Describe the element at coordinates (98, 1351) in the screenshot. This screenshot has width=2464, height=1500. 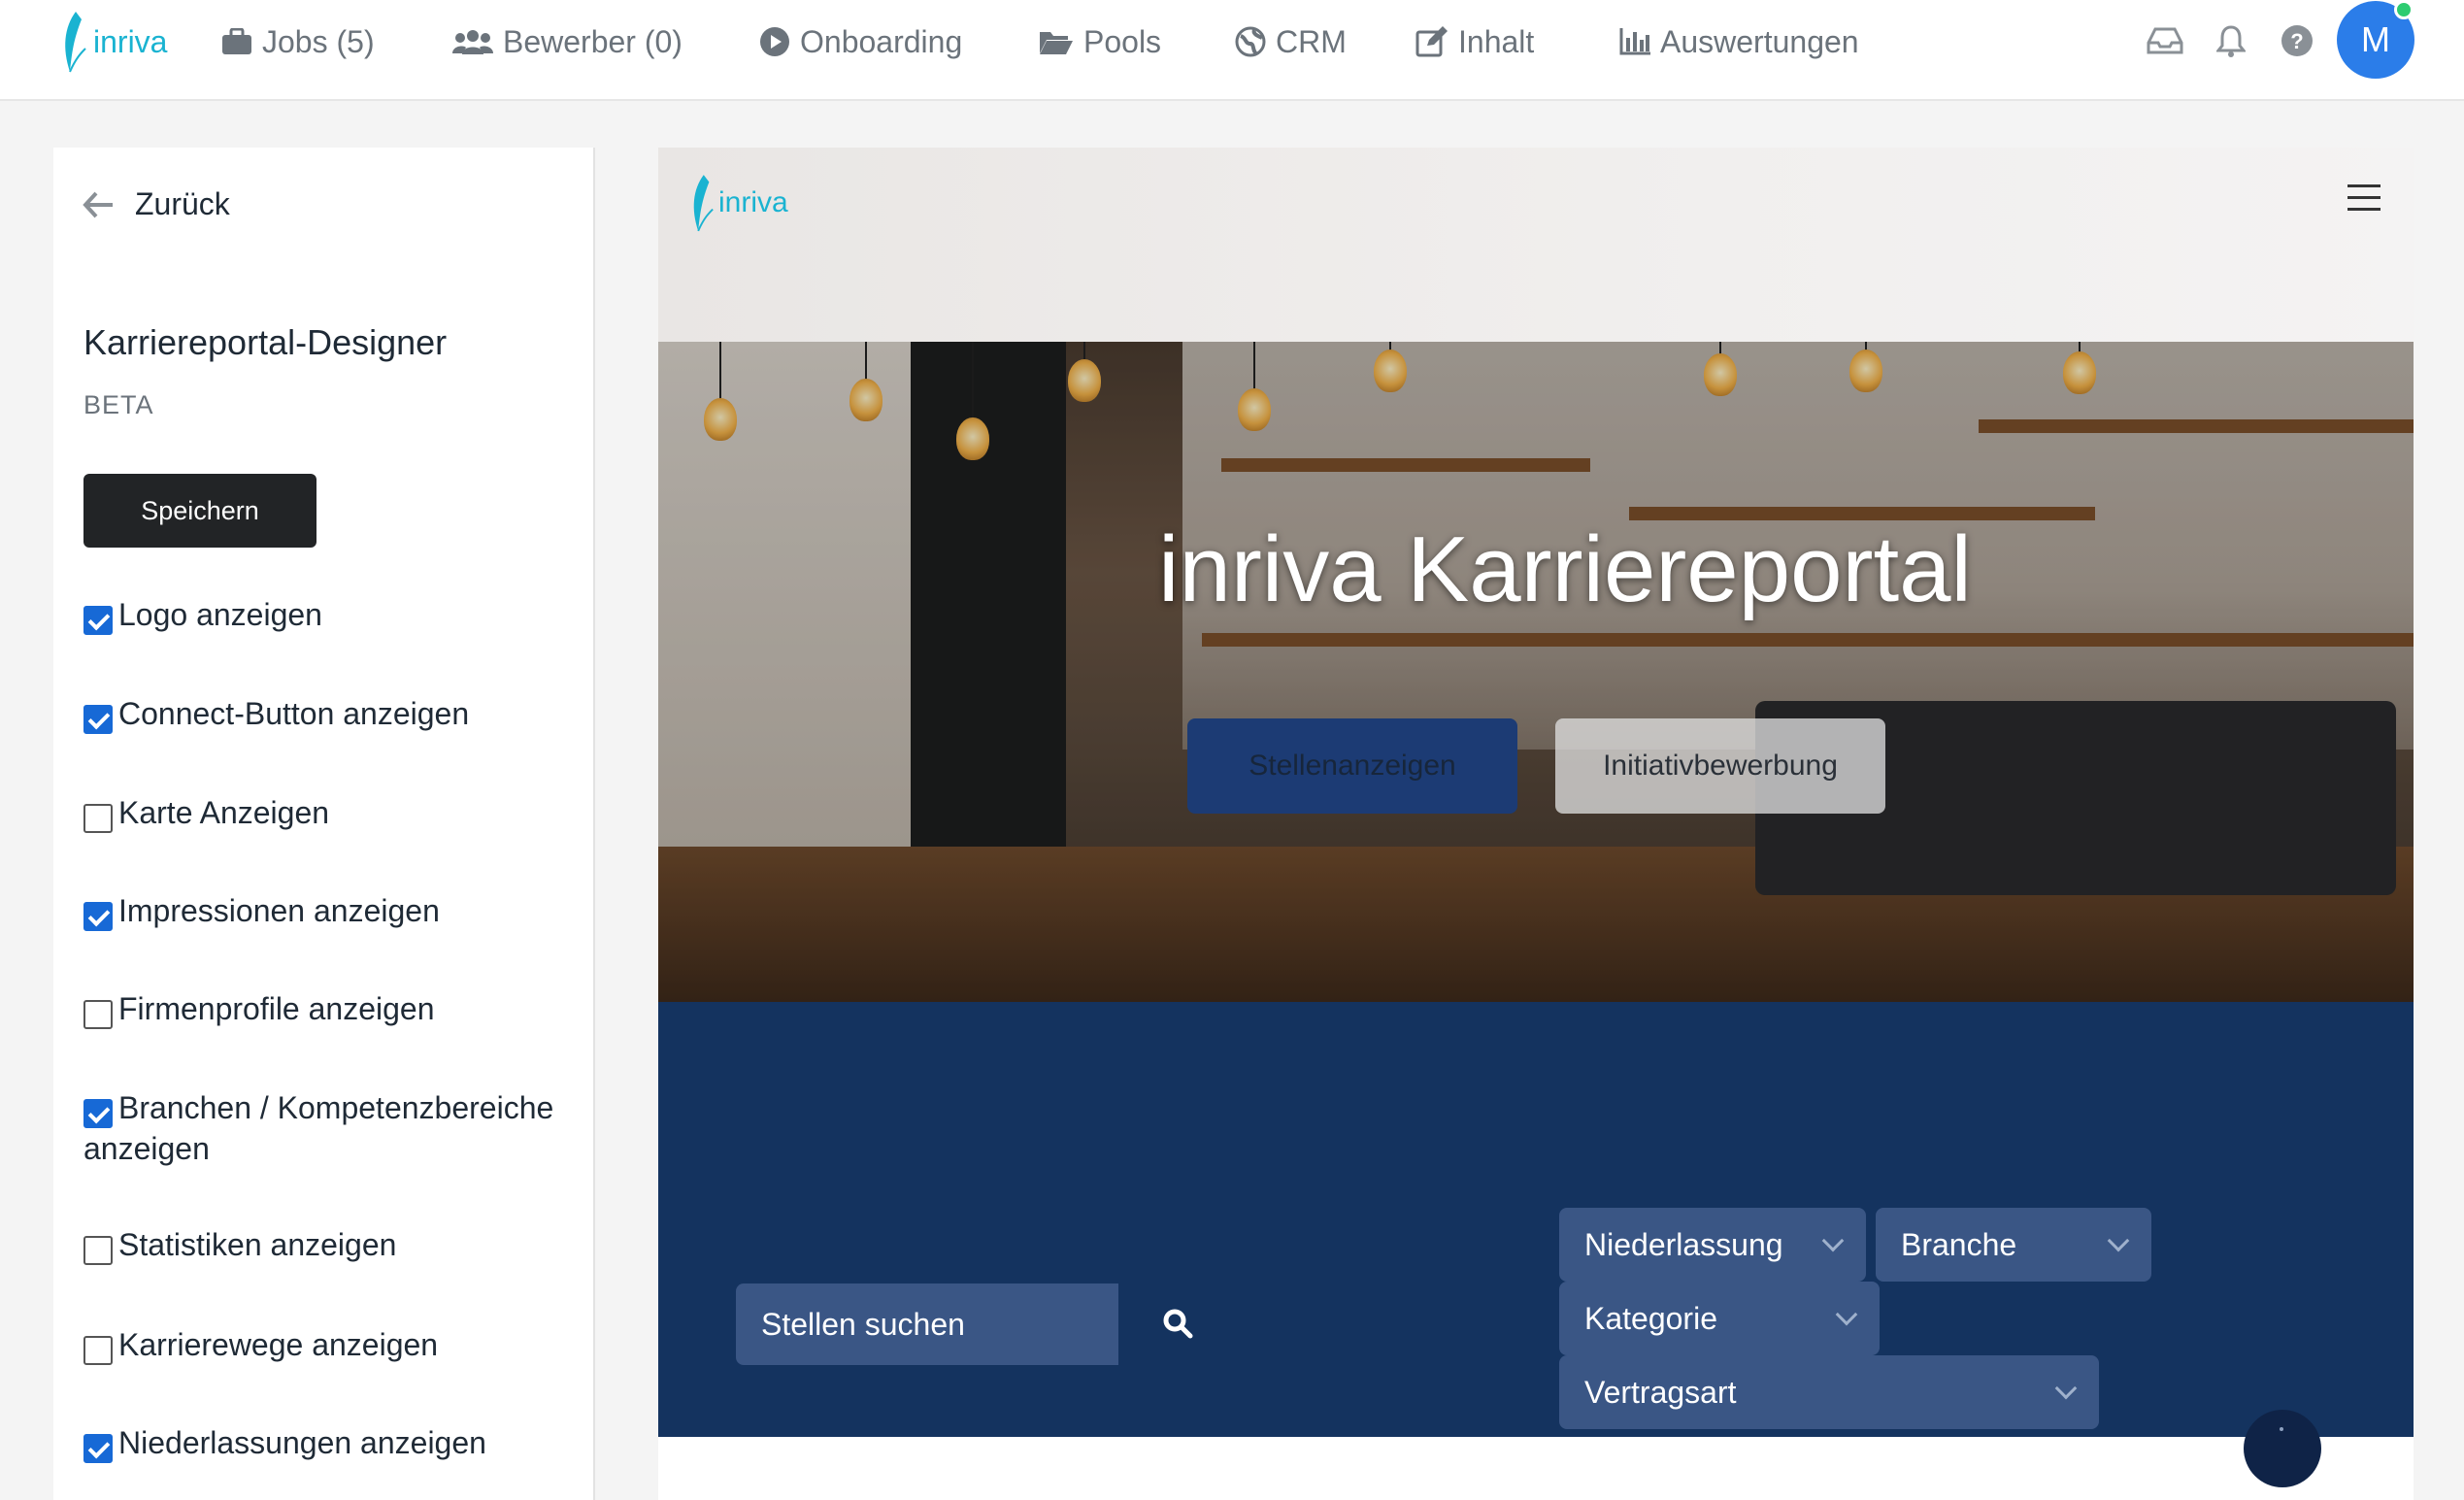
I see `option-career-paths-checkbox` at that location.